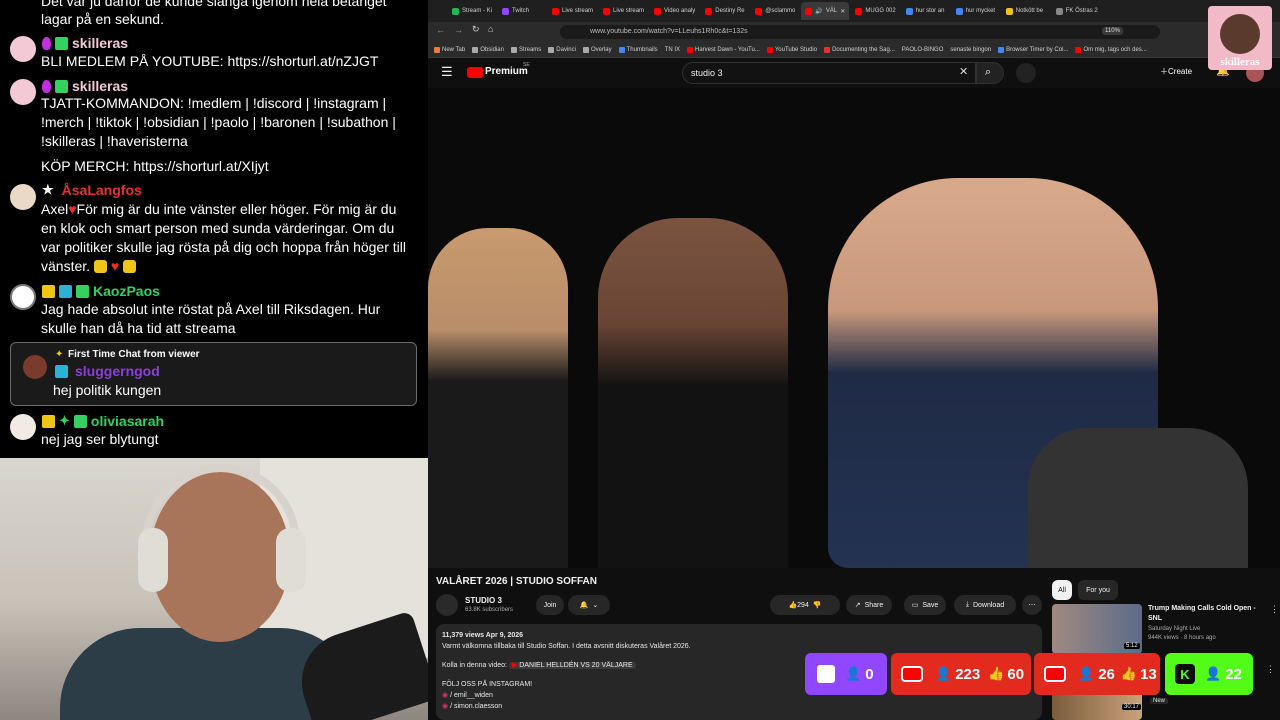 The image size is (1280, 720). Describe the element at coordinates (970, 50) in the screenshot. I see `bookmark: senaste bingon` at that location.